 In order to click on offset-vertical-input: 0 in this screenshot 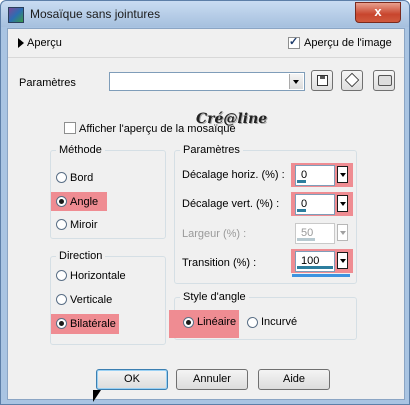, I will do `click(315, 204)`.